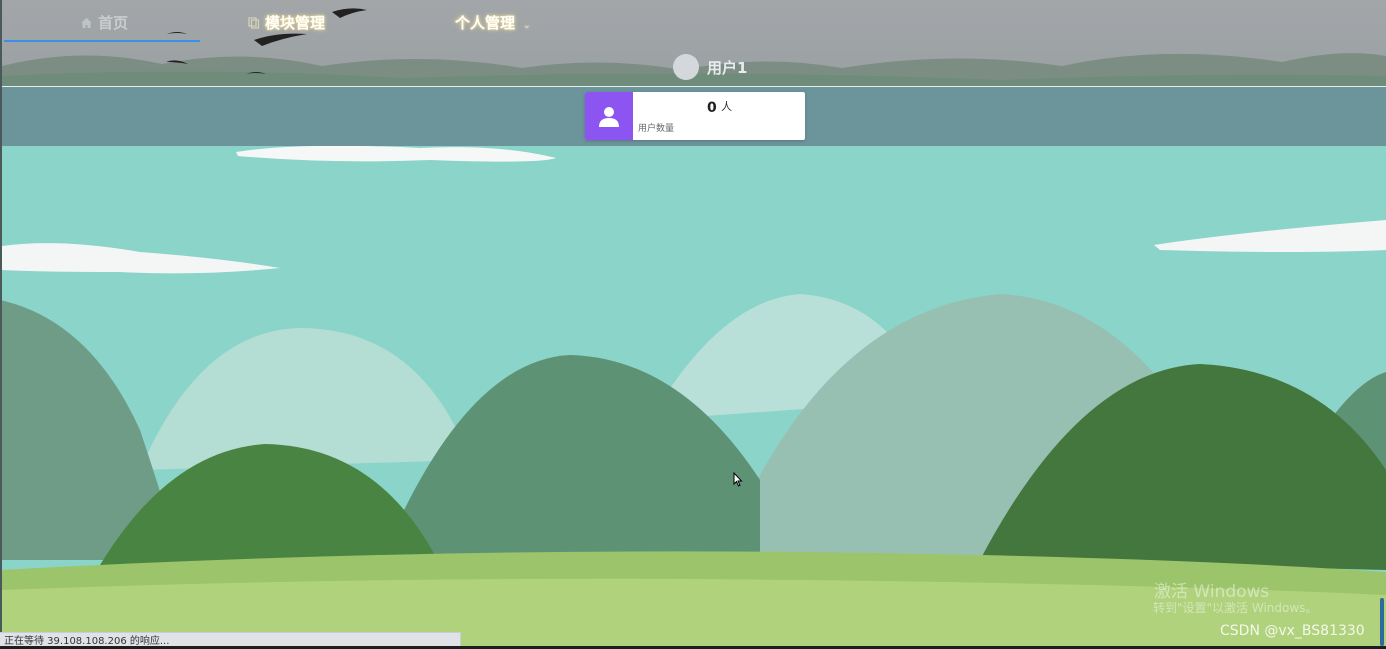 This screenshot has width=1386, height=649. I want to click on nav-item-label: 模块管理, so click(295, 23).